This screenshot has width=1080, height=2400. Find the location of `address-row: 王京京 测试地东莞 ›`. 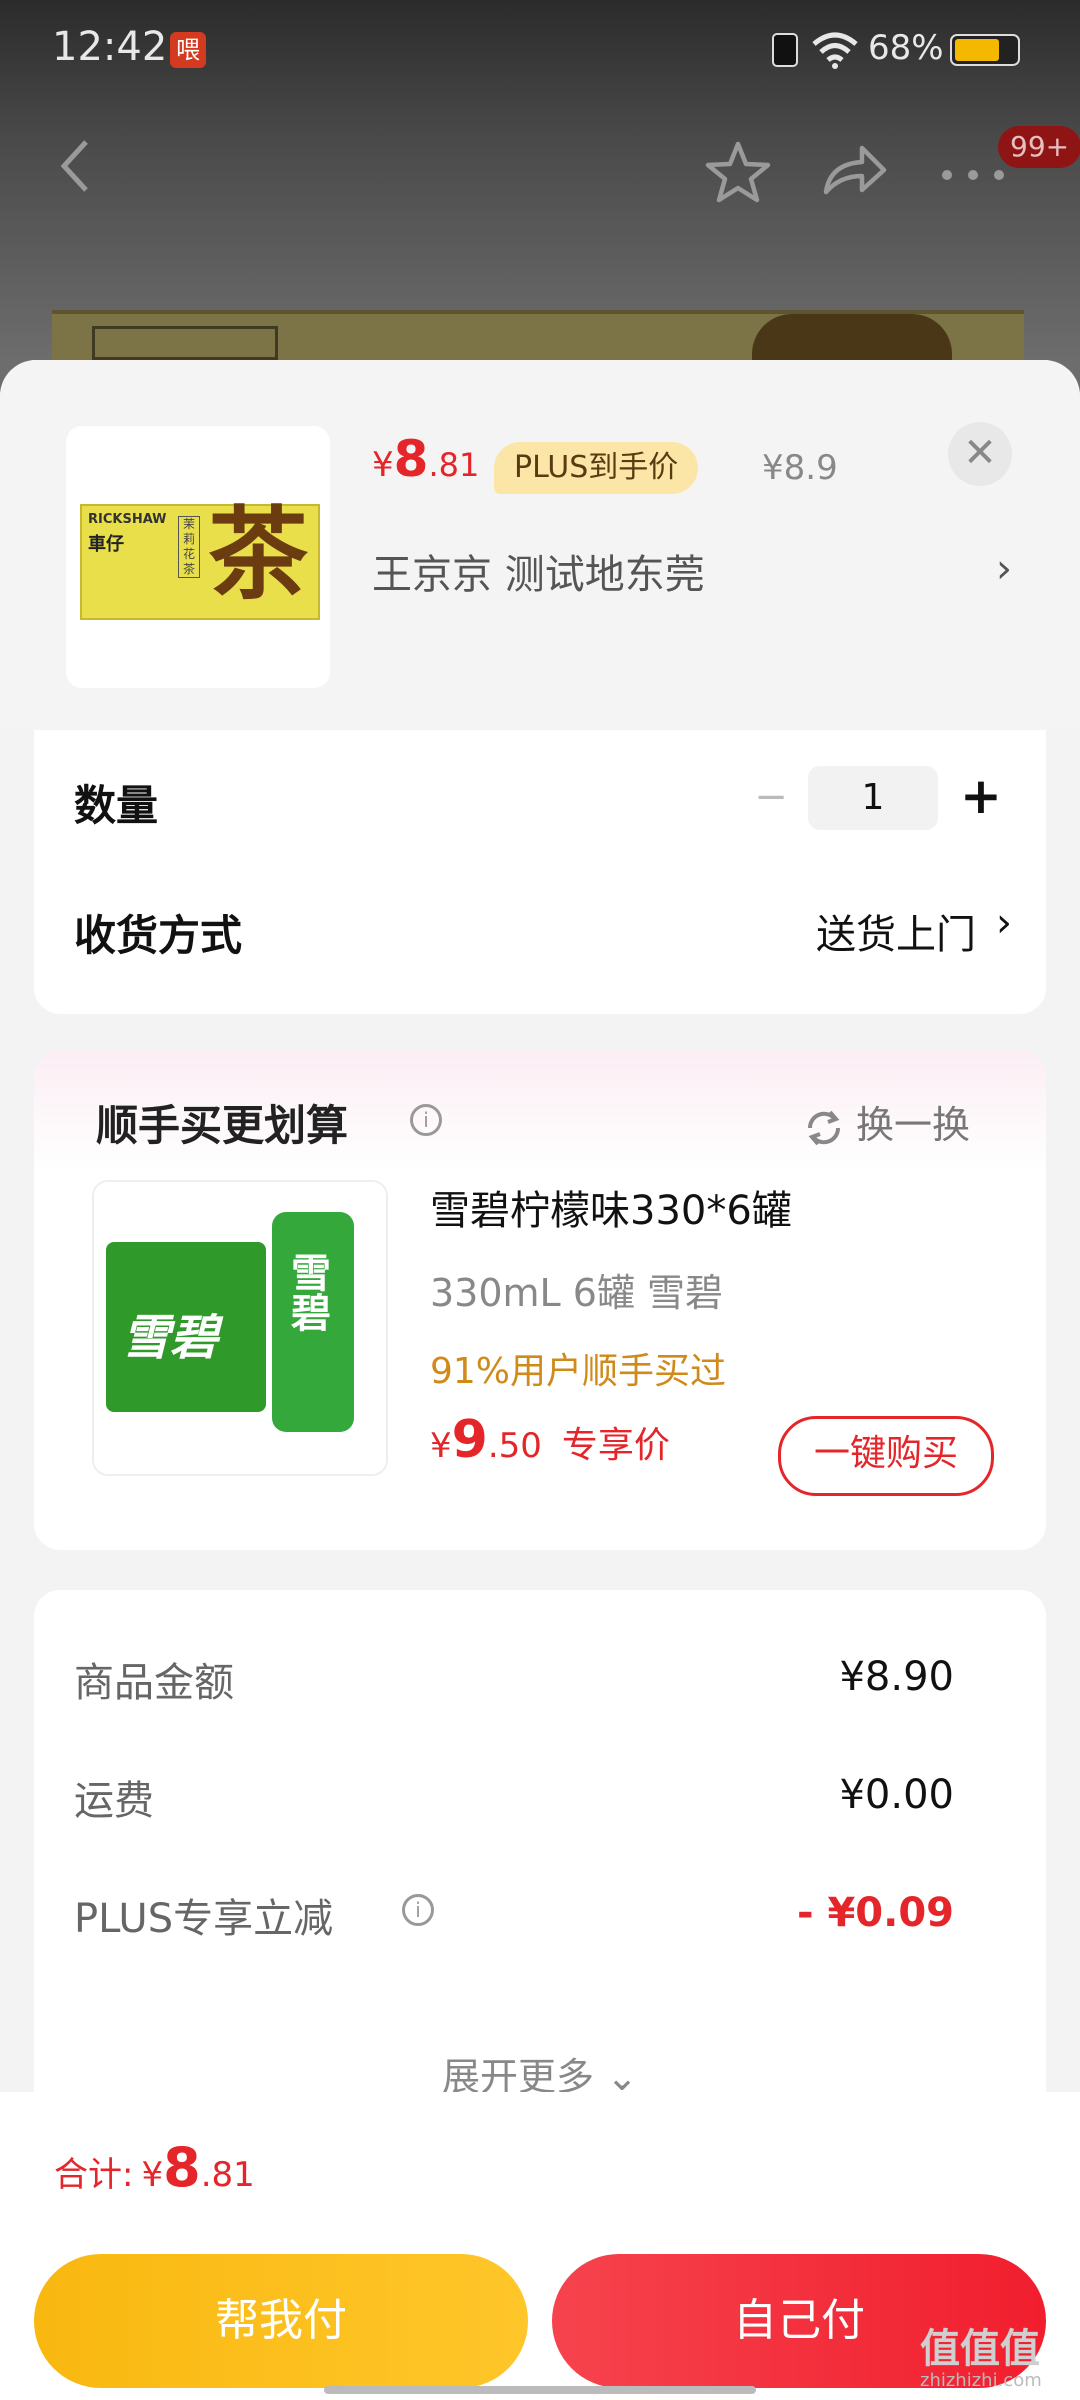

address-row: 王京京 测试地东莞 › is located at coordinates (692, 572).